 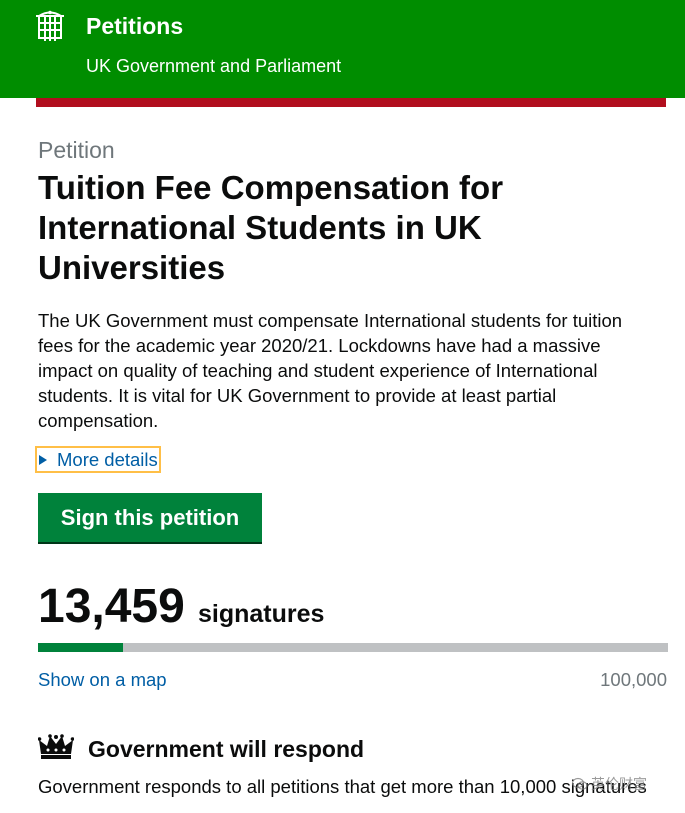 What do you see at coordinates (633, 679) in the screenshot?
I see `signature-threshold: 100,000` at bounding box center [633, 679].